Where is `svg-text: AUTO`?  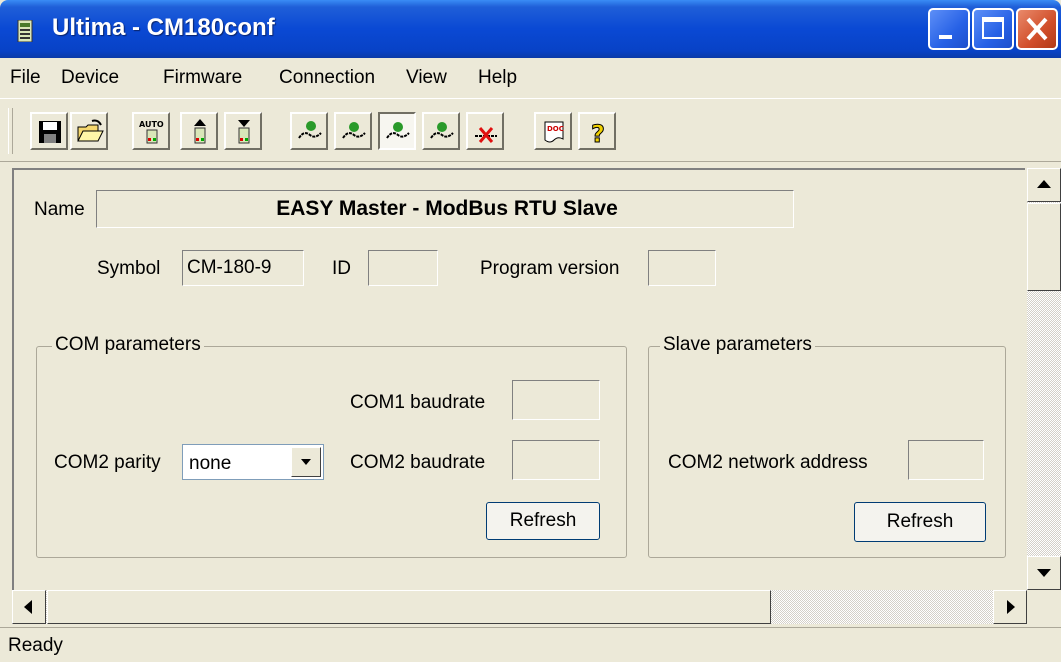
svg-text: AUTO is located at coordinates (151, 124).